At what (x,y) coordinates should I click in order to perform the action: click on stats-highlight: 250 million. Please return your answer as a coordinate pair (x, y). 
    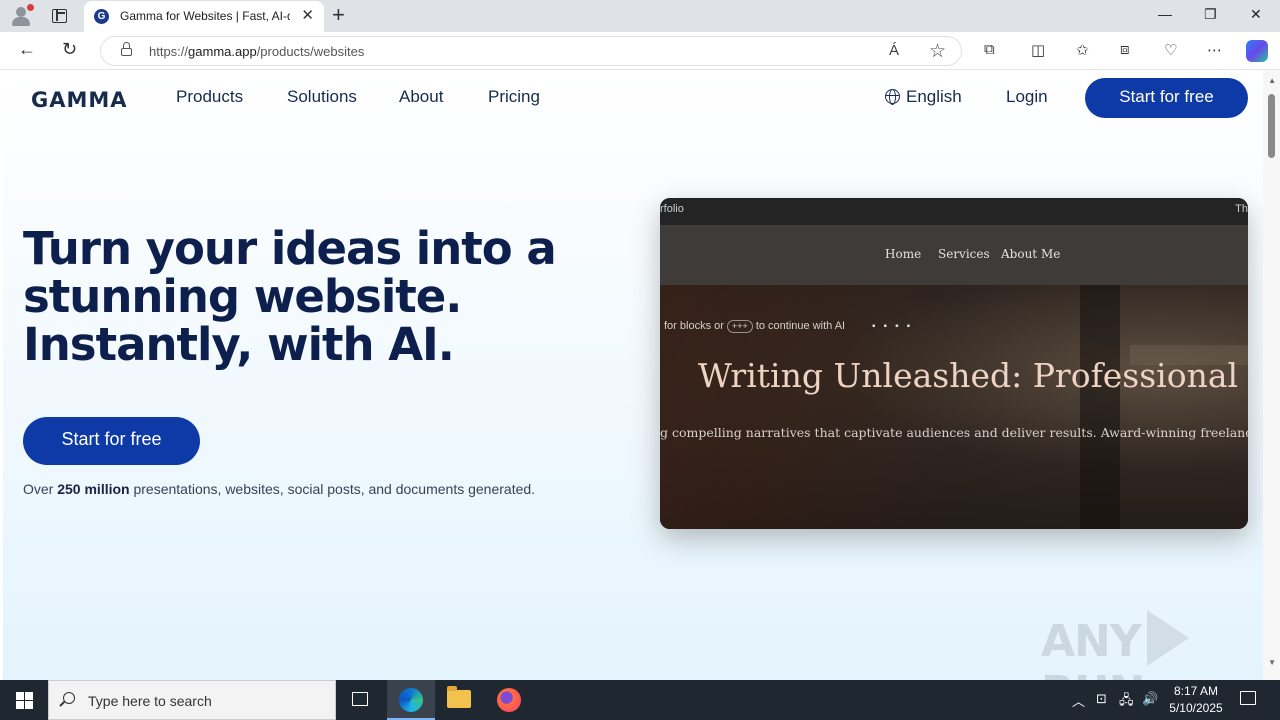
    Looking at the image, I should click on (93, 489).